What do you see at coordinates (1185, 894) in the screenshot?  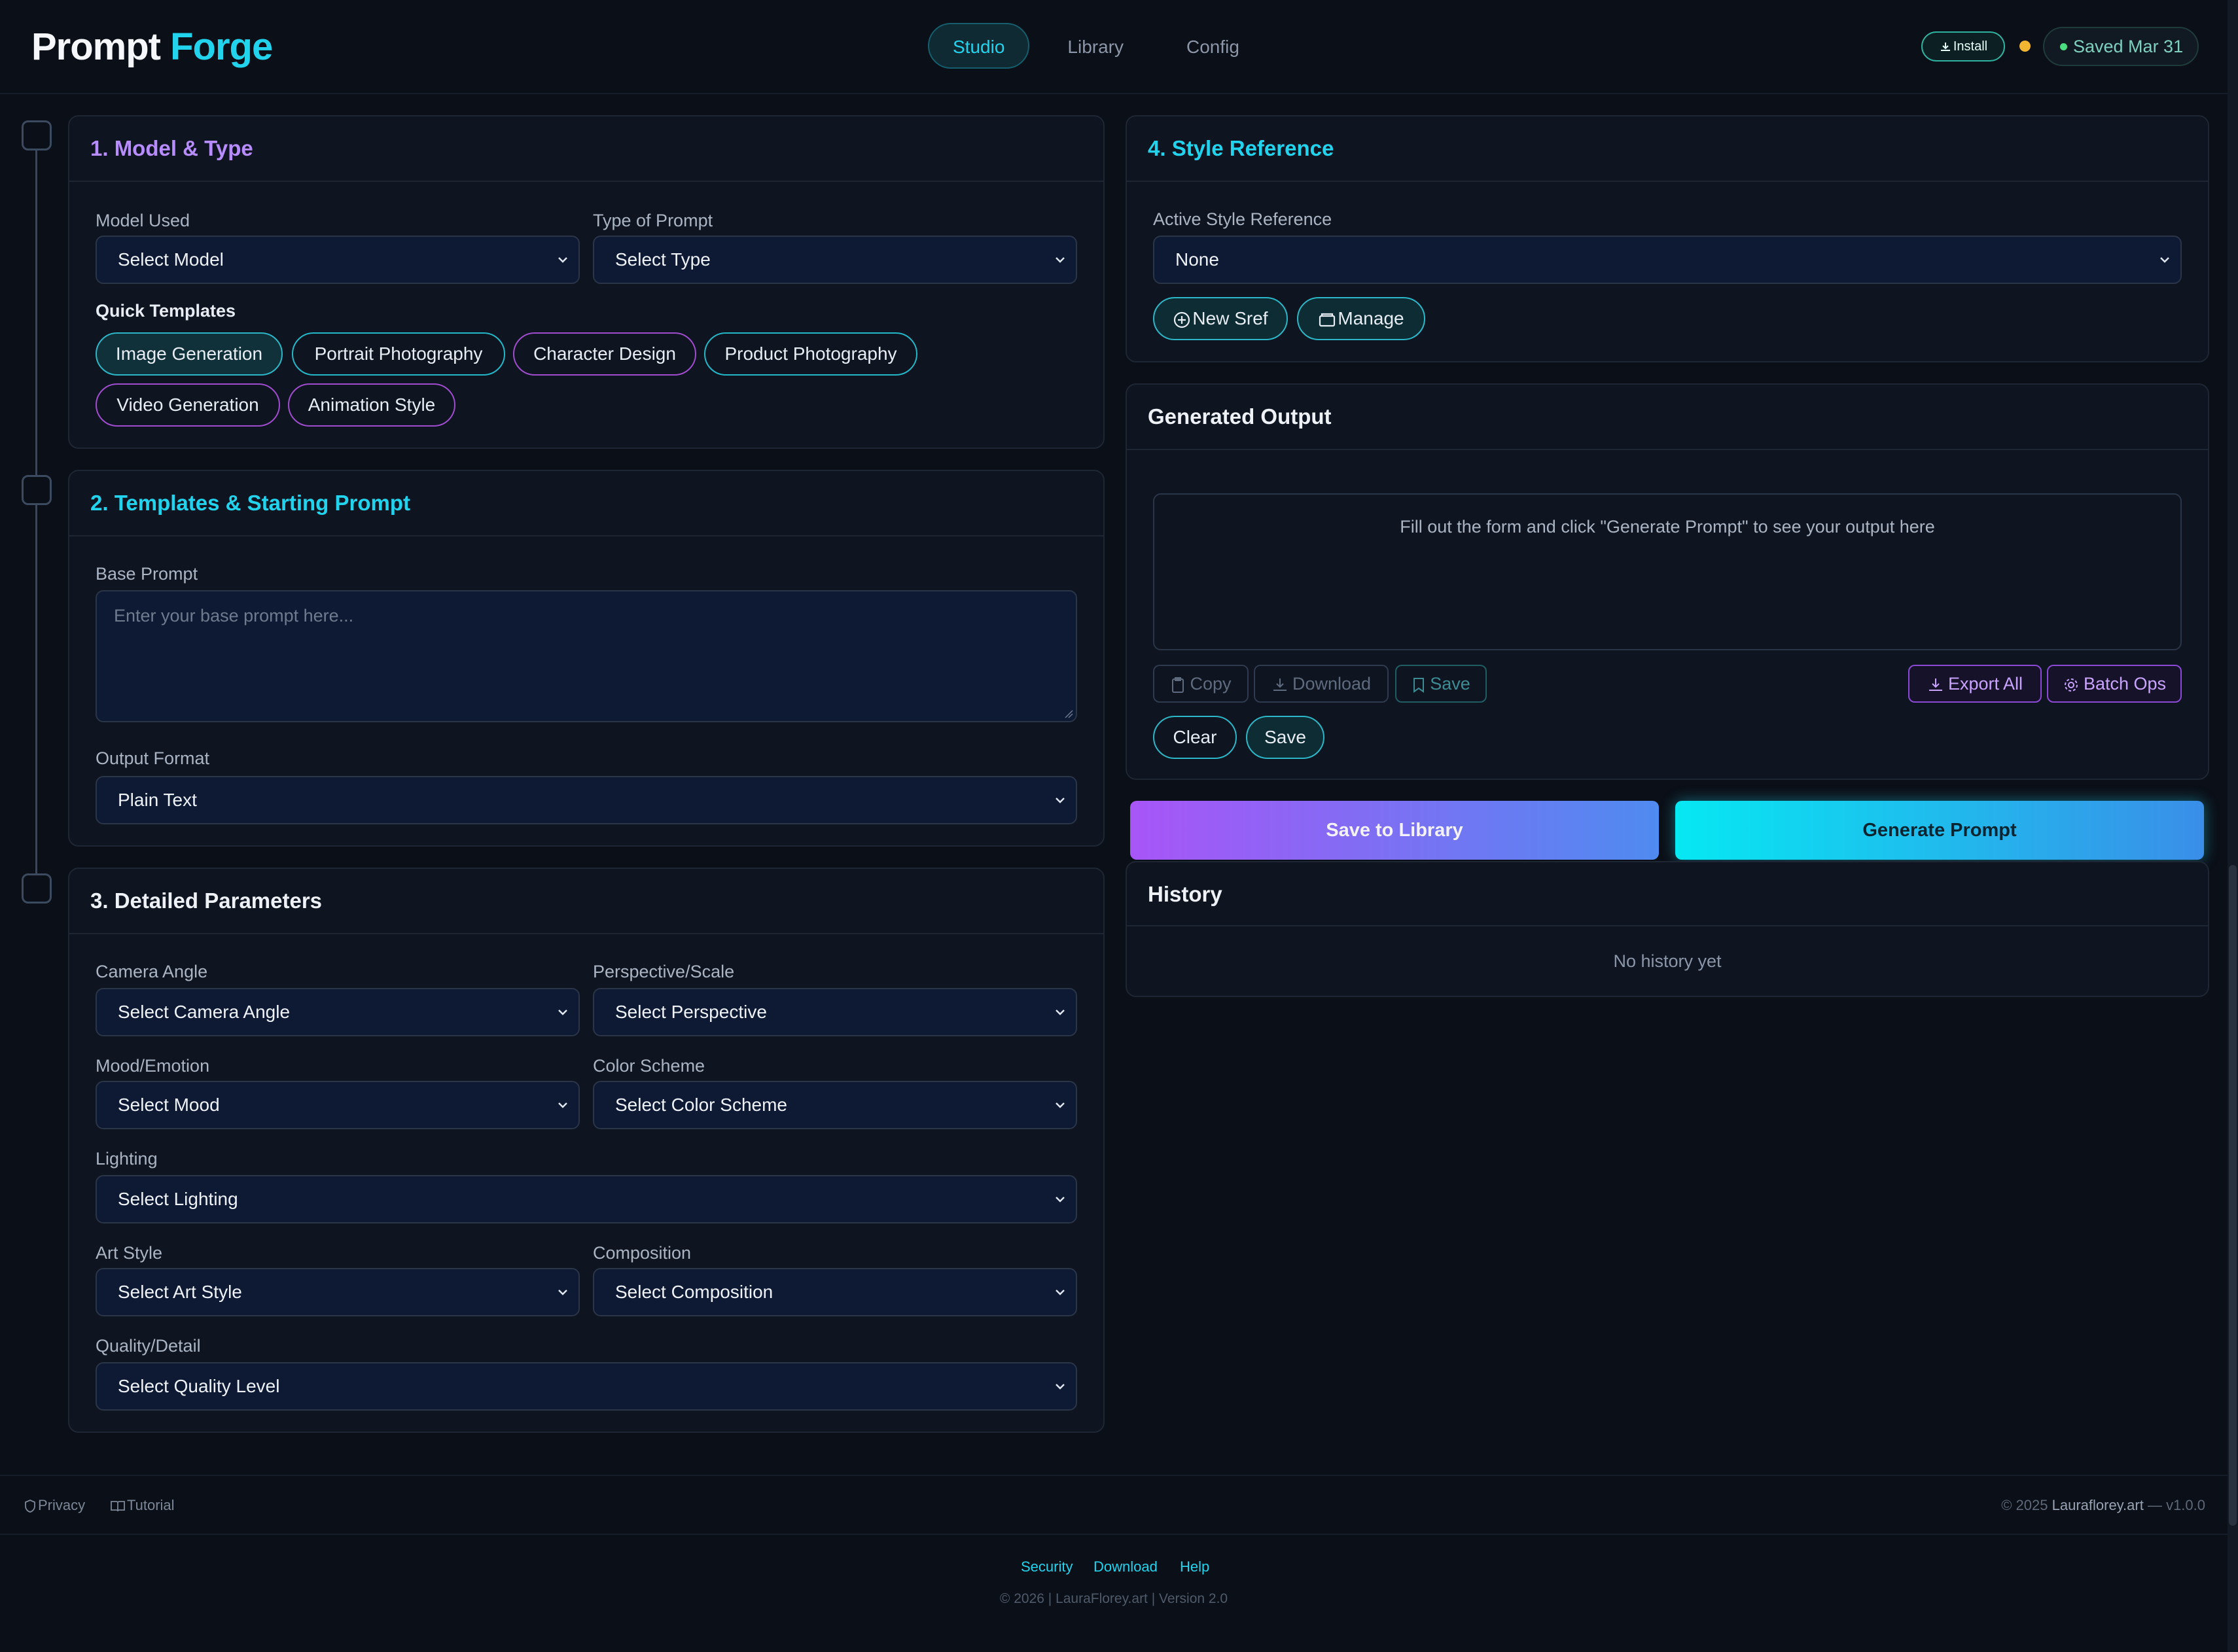 I see `section-title: History` at bounding box center [1185, 894].